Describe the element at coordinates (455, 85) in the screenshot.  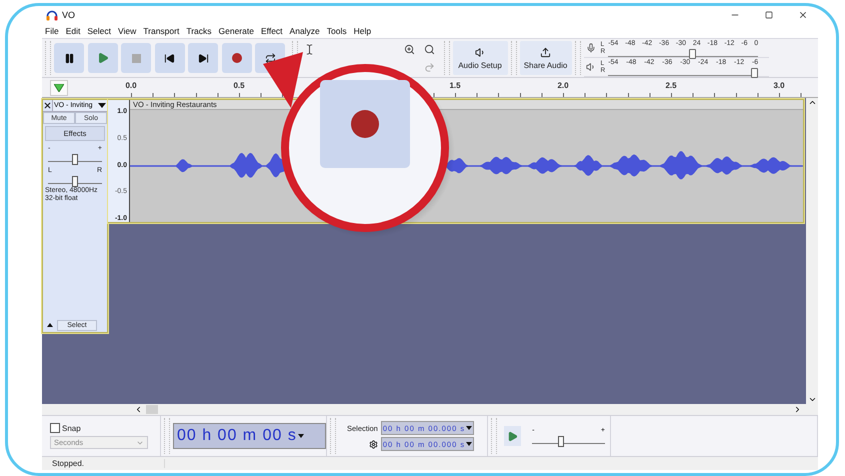
I see `ruler-label: 1.5` at that location.